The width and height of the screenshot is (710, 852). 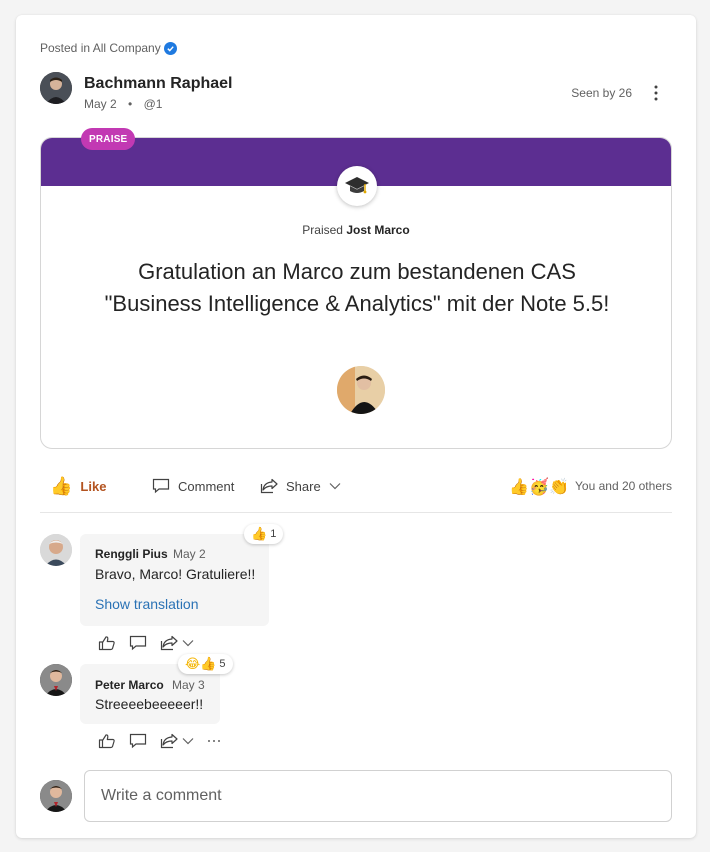 I want to click on more-icon, so click(x=656, y=93).